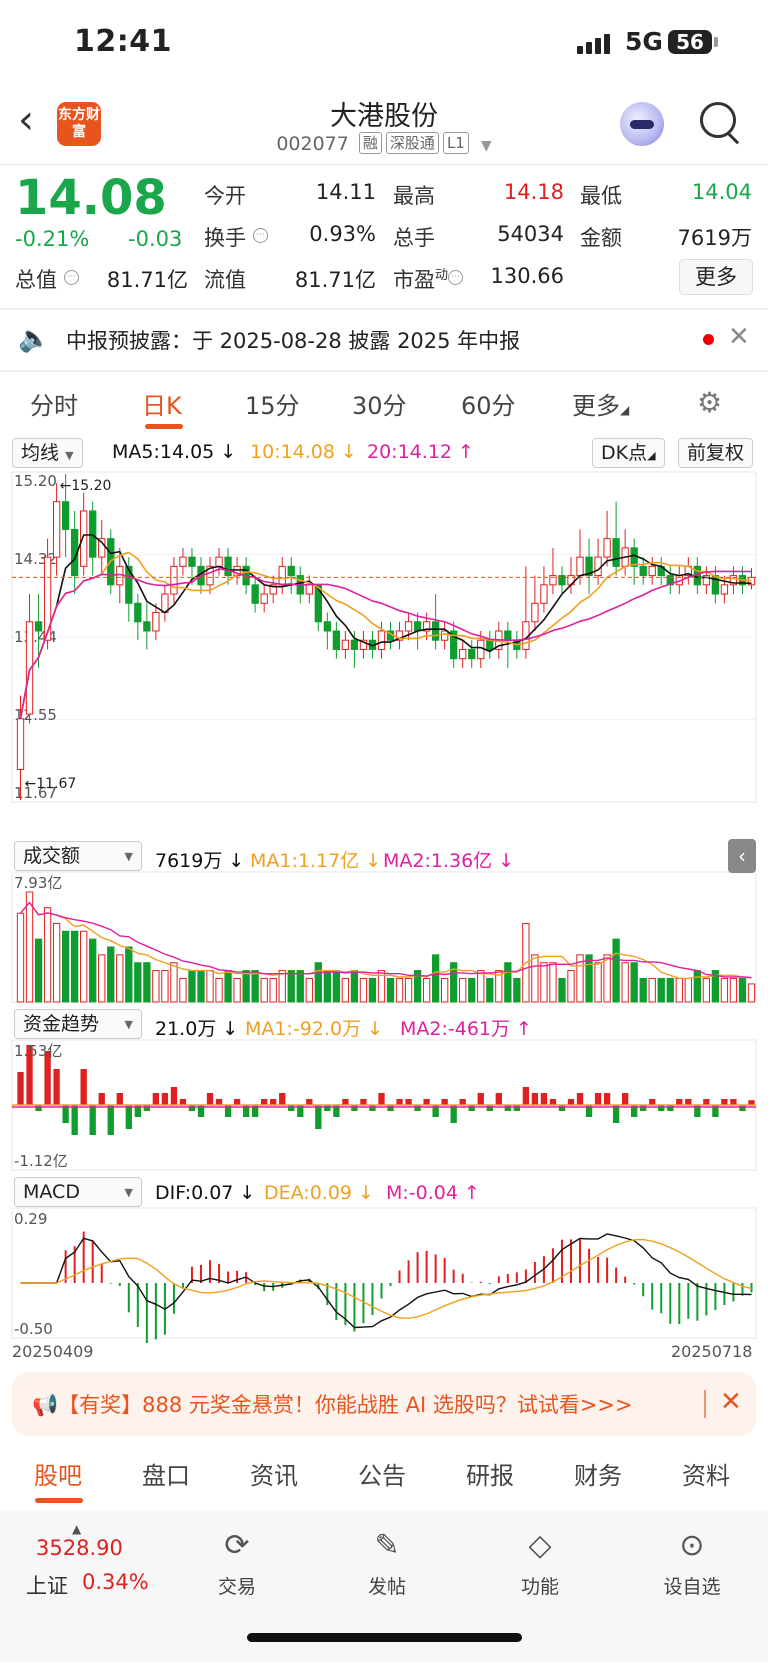  What do you see at coordinates (78, 856) in the screenshot?
I see `volume-selector: 成交额 ▼` at bounding box center [78, 856].